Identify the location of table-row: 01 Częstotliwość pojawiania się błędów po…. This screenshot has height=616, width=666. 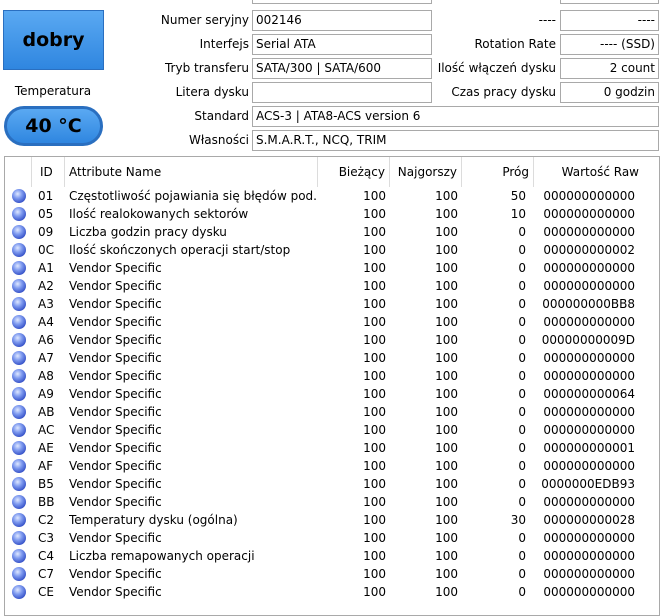
(332, 196).